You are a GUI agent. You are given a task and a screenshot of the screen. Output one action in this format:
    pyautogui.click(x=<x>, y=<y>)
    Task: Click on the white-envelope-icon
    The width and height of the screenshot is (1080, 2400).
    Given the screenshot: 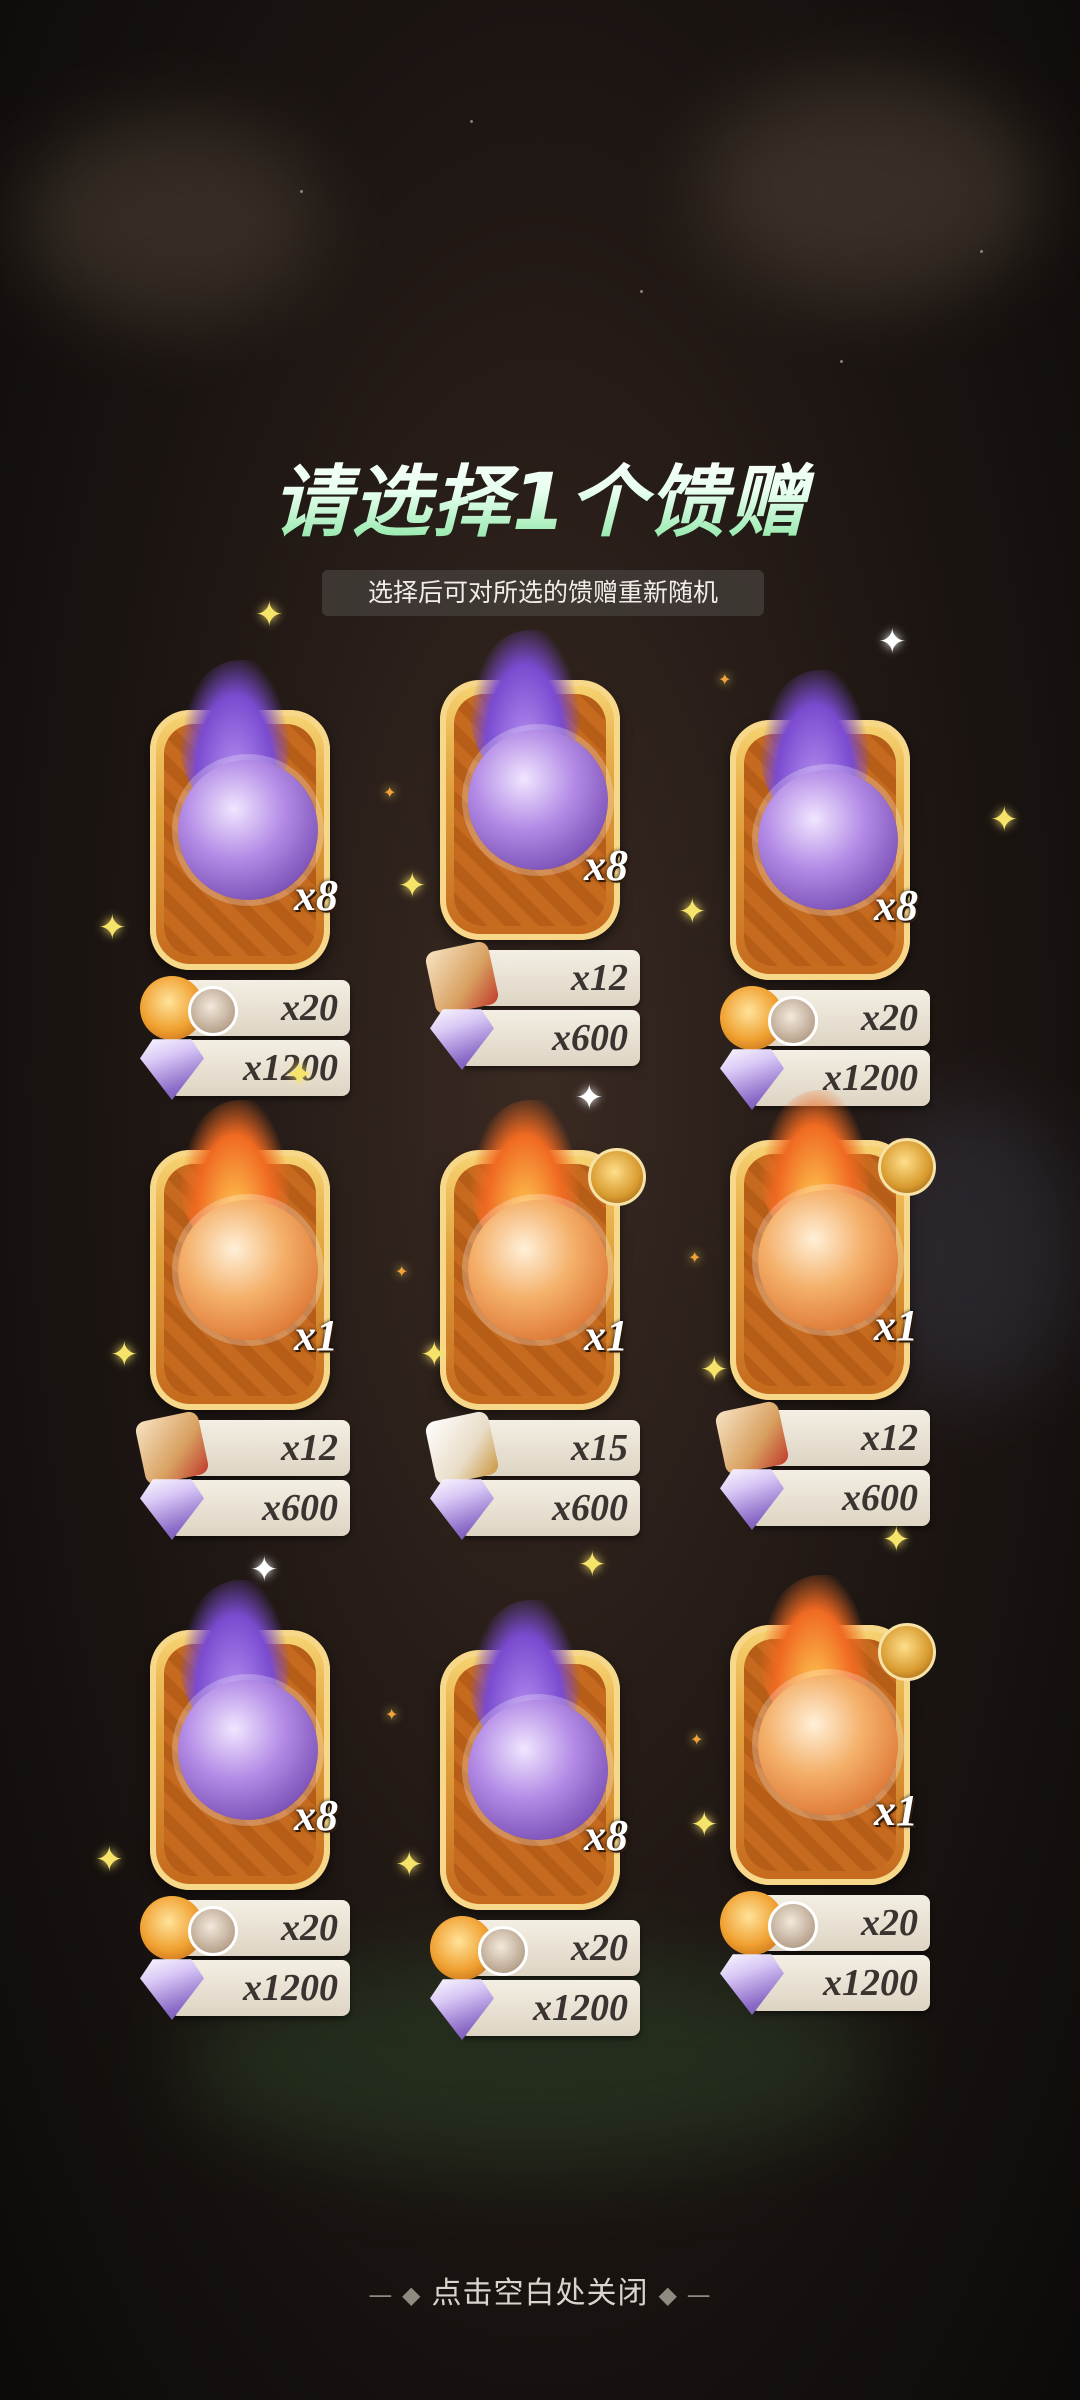 What is the action you would take?
    pyautogui.click(x=462, y=1448)
    